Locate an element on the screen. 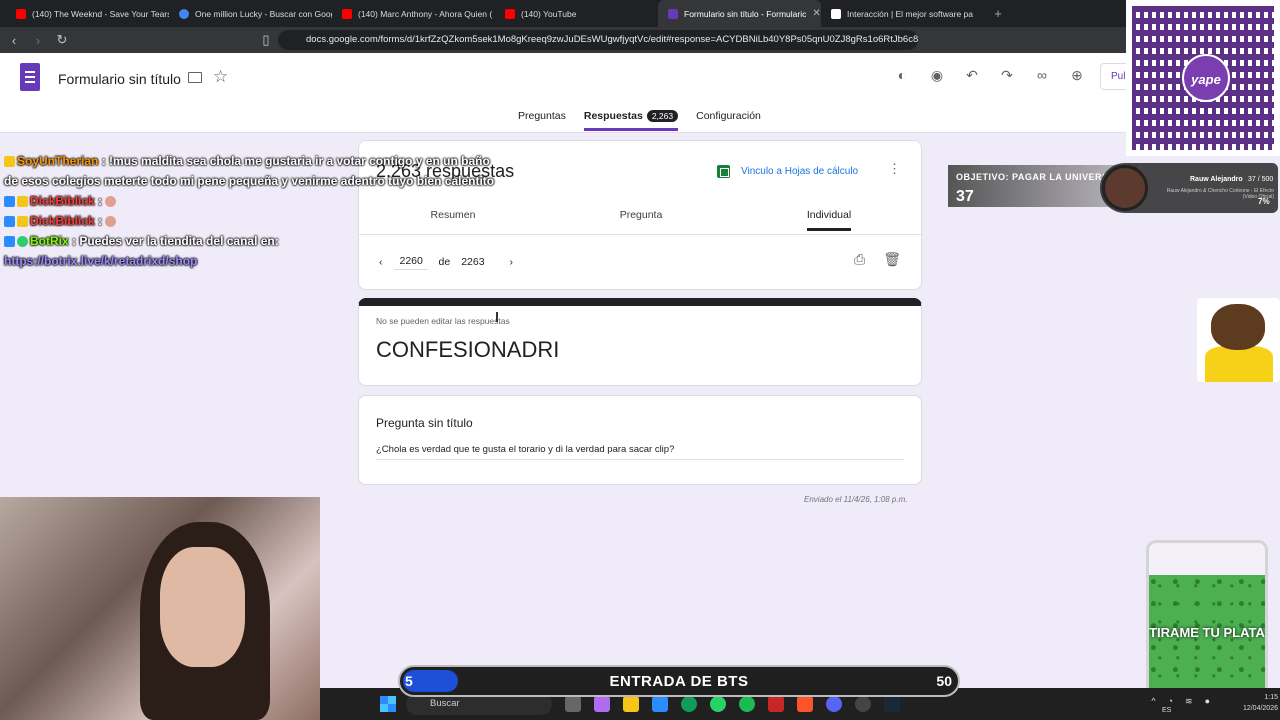 Image resolution: width=1280 pixels, height=720 pixels. tab-question: Pregunta is located at coordinates (641, 221).